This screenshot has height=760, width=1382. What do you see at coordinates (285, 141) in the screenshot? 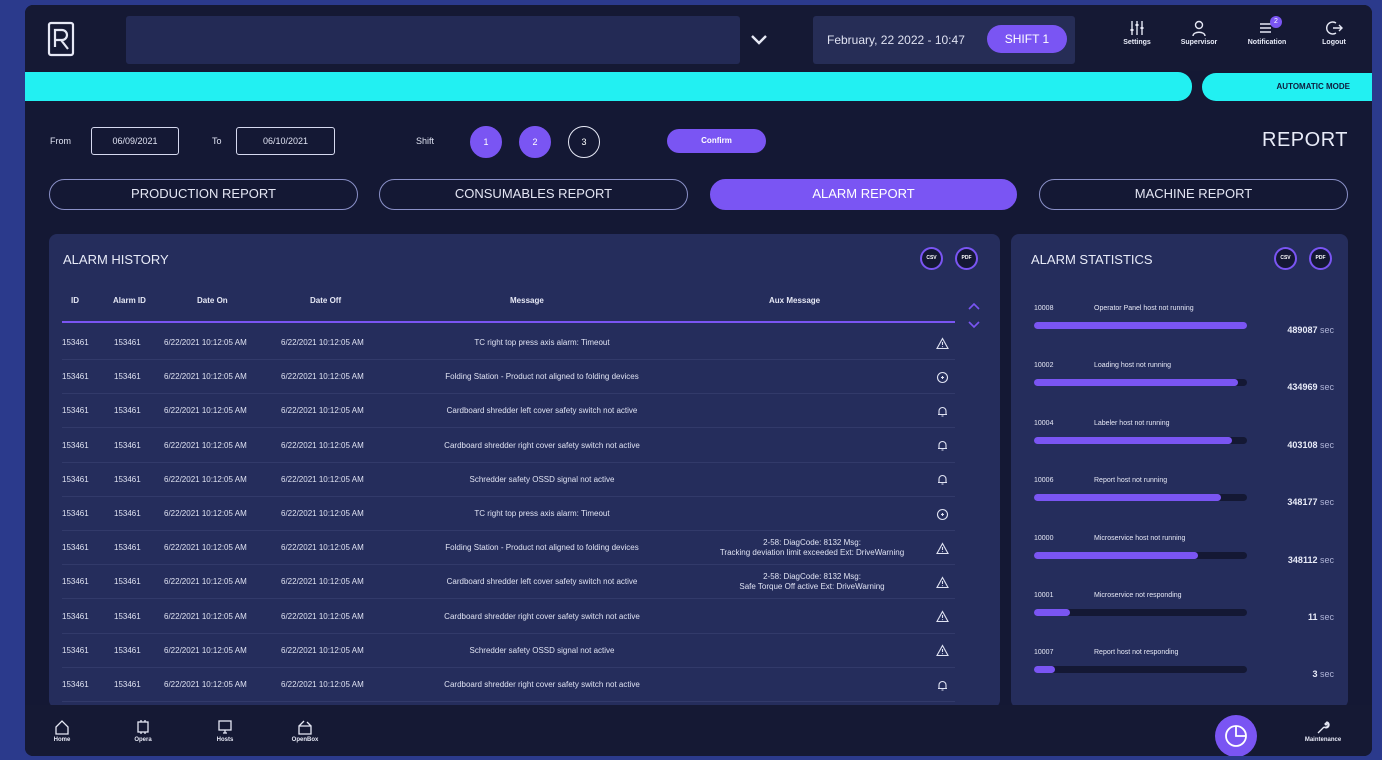
I see `to-date-input: 06/10/2021` at bounding box center [285, 141].